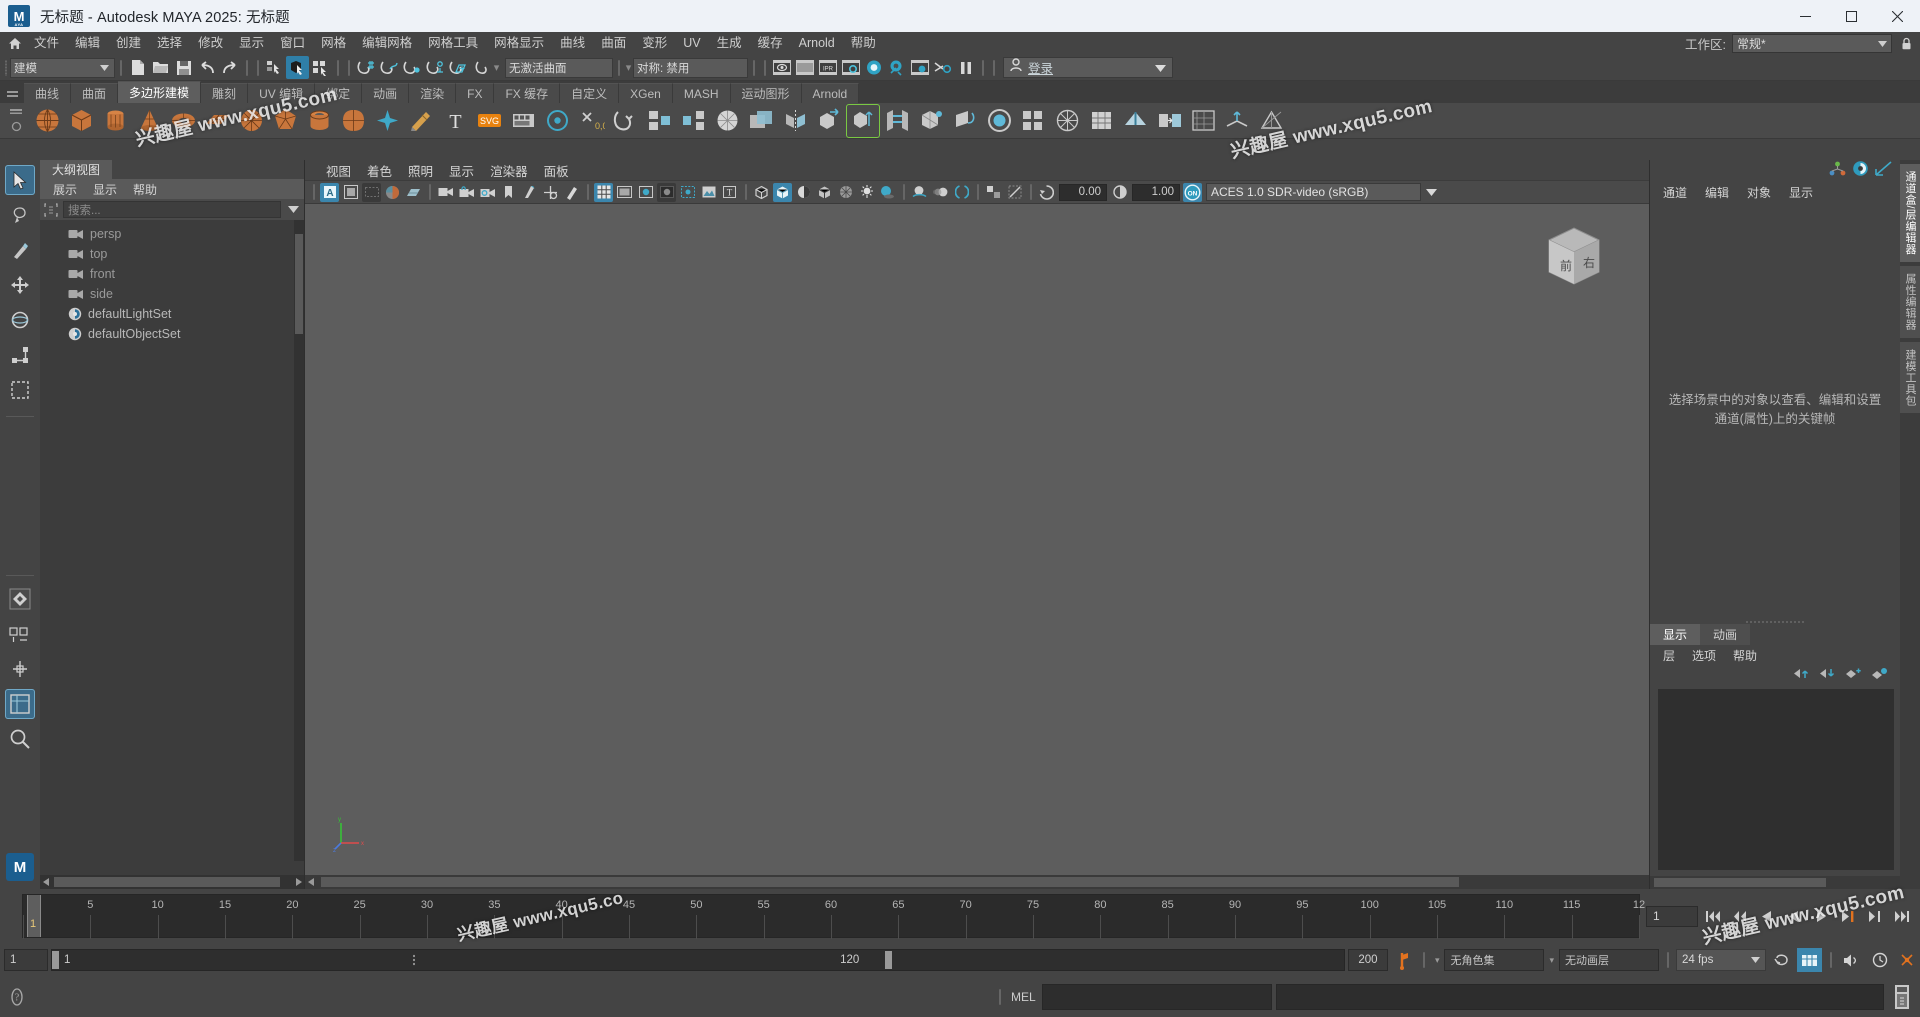 The width and height of the screenshot is (1920, 1017). What do you see at coordinates (965, 67) in the screenshot?
I see `pause-render-icon` at bounding box center [965, 67].